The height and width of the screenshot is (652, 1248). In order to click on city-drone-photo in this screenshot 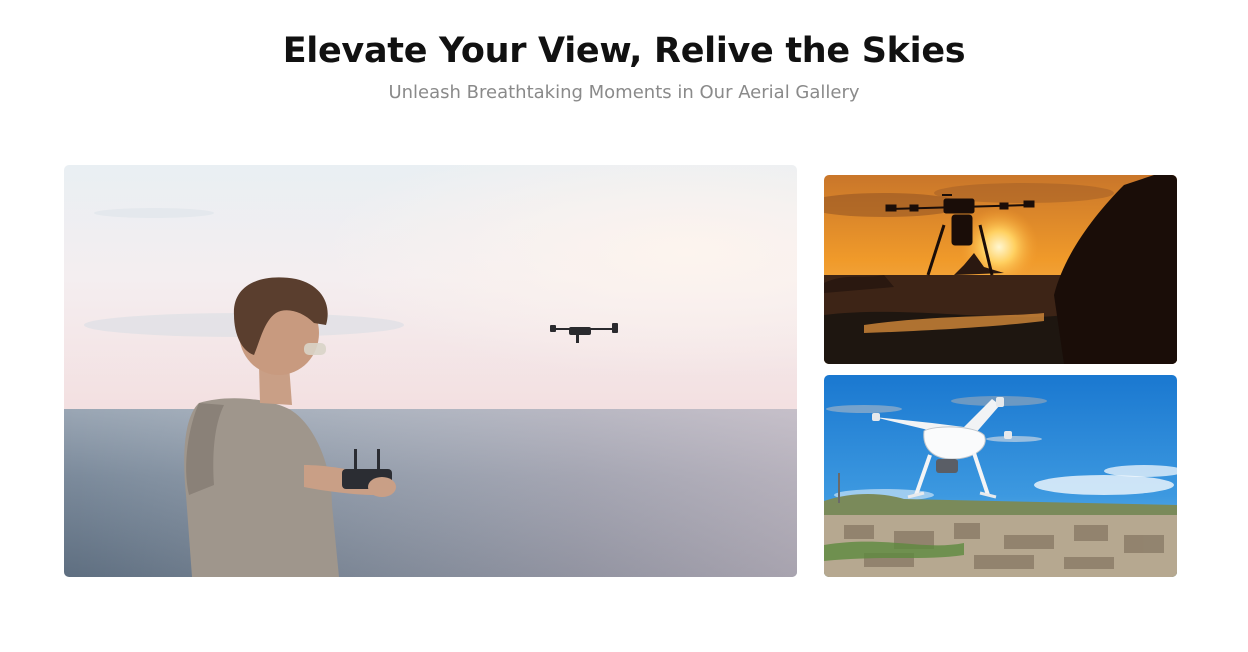, I will do `click(1000, 476)`.